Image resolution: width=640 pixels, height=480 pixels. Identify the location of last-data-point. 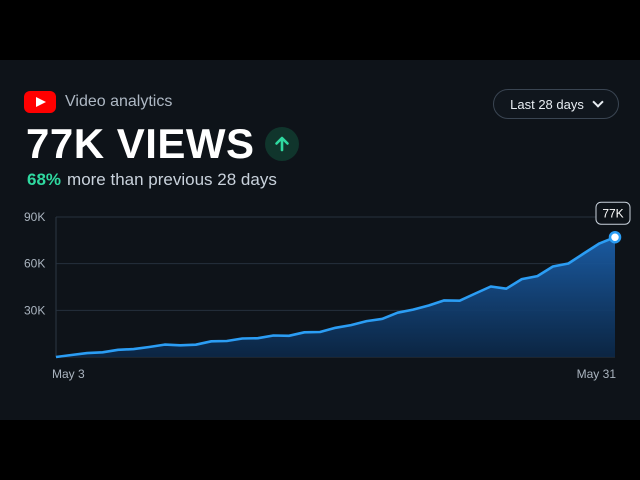
(615, 237).